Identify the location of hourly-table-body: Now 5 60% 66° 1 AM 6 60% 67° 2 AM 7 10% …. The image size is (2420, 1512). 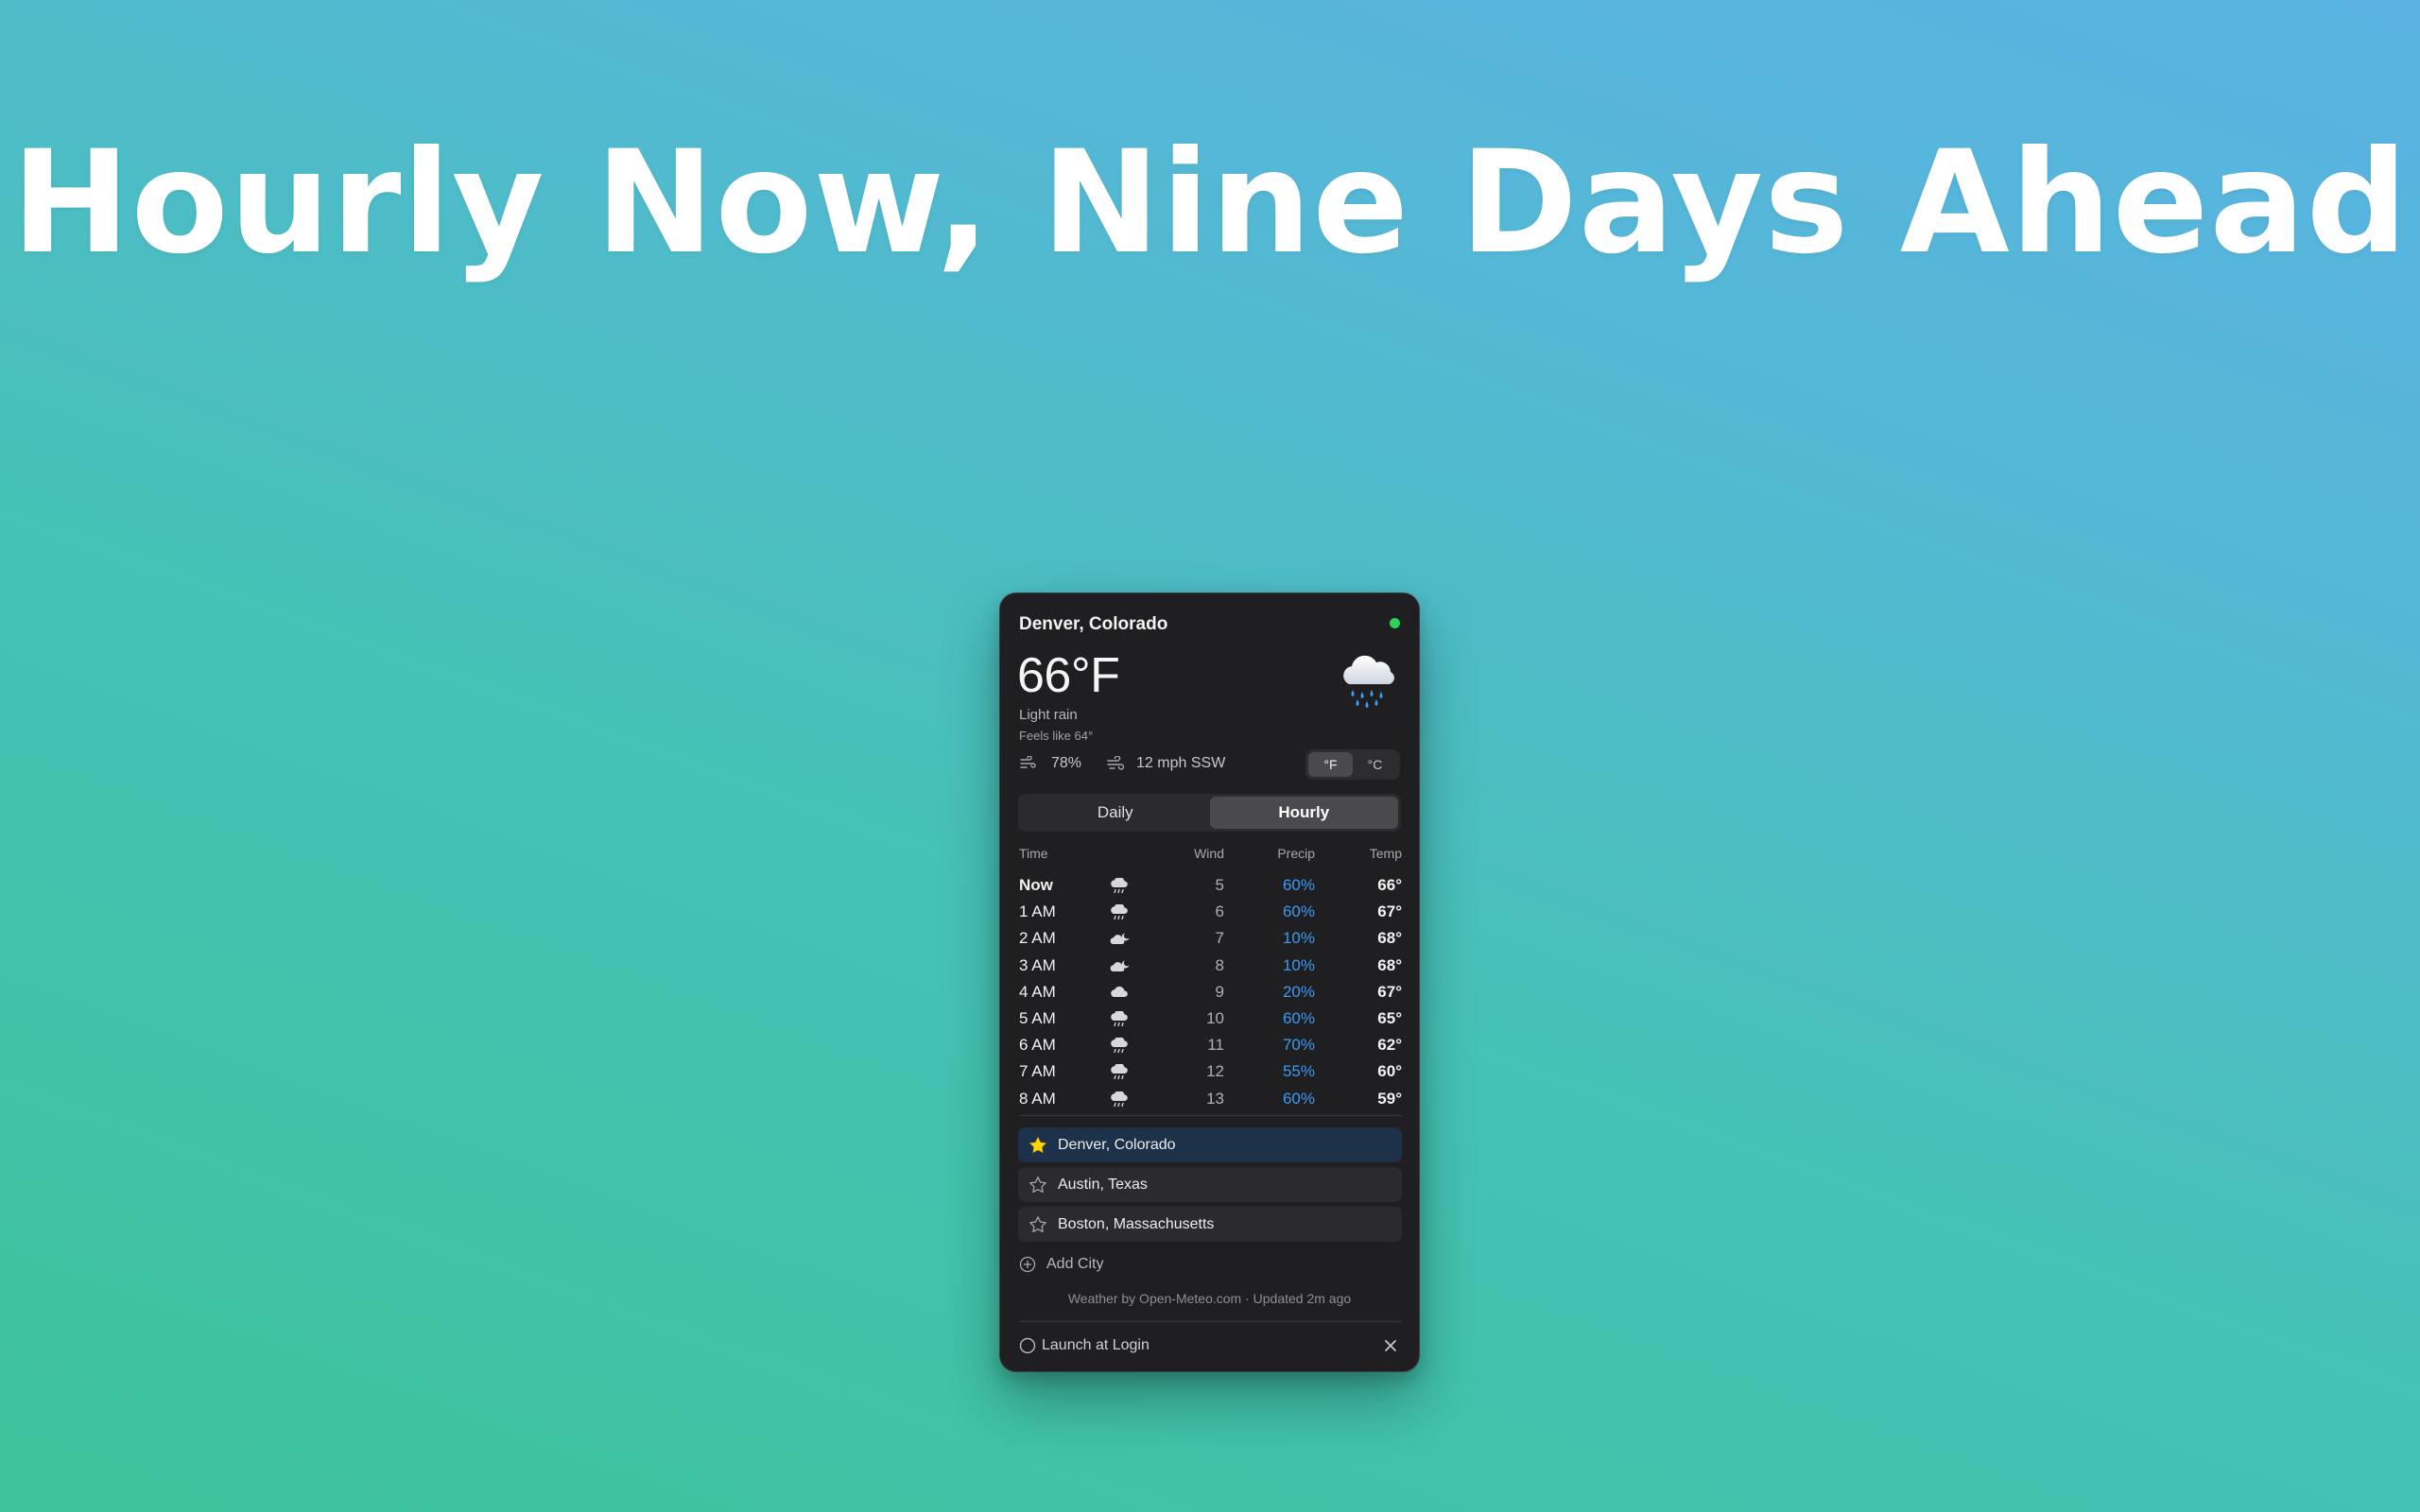
(1210, 992).